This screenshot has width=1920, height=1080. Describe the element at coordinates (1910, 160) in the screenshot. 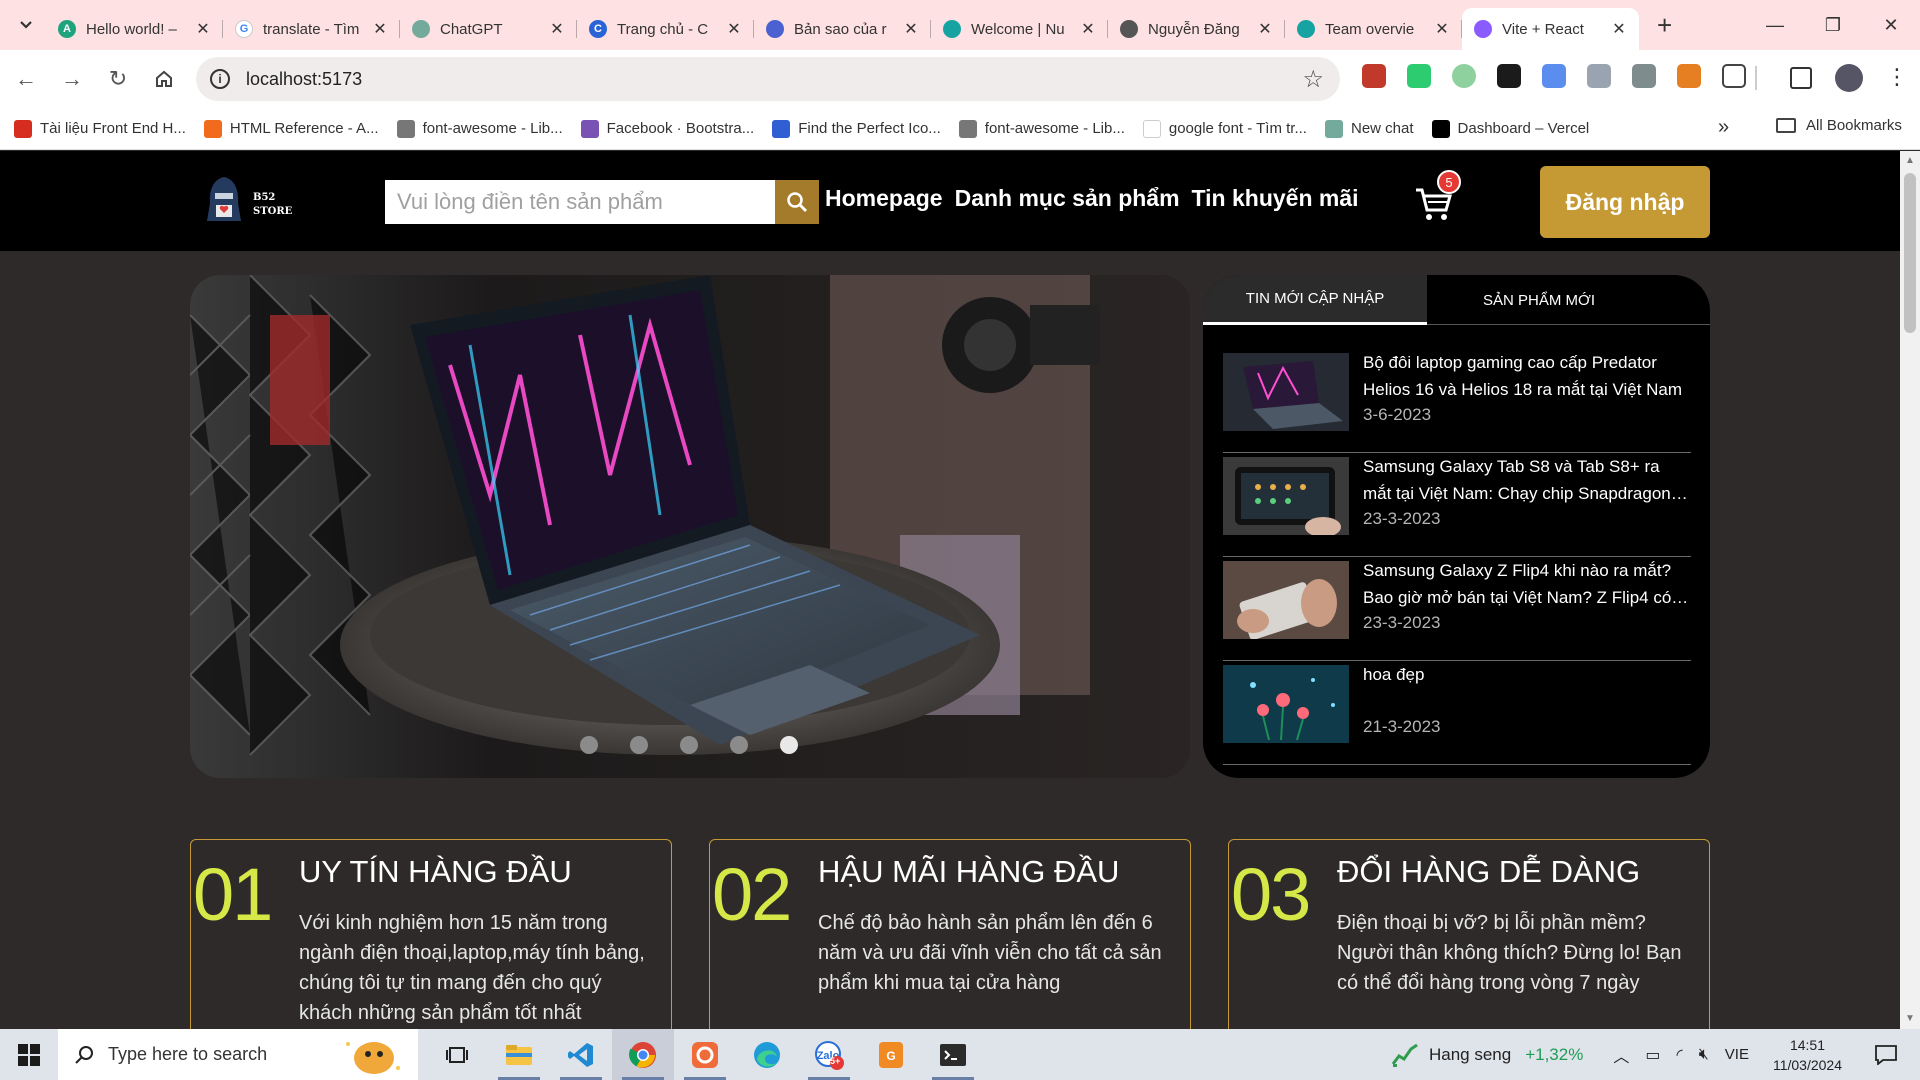

I see `scroll-up-icon: ▲` at that location.